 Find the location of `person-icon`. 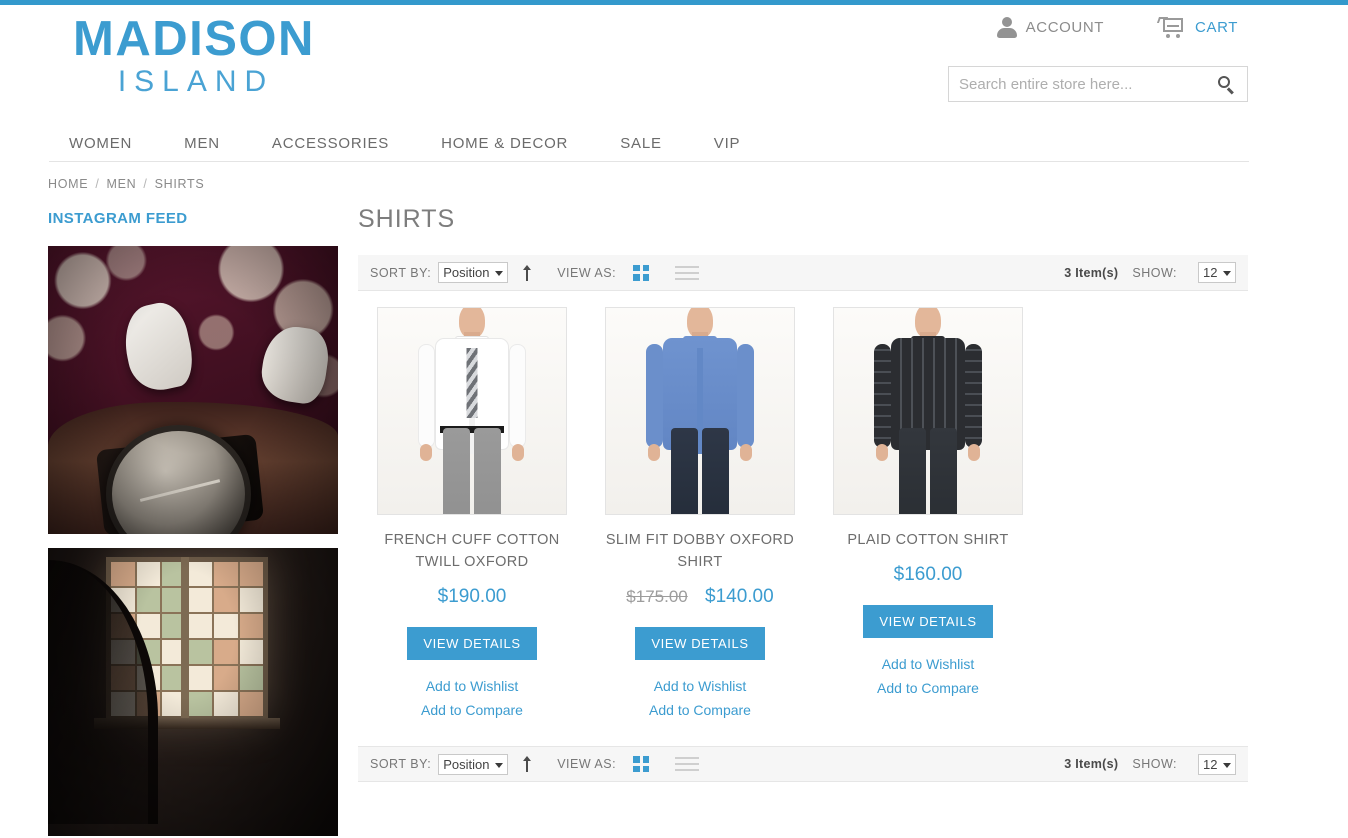

person-icon is located at coordinates (1006, 27).